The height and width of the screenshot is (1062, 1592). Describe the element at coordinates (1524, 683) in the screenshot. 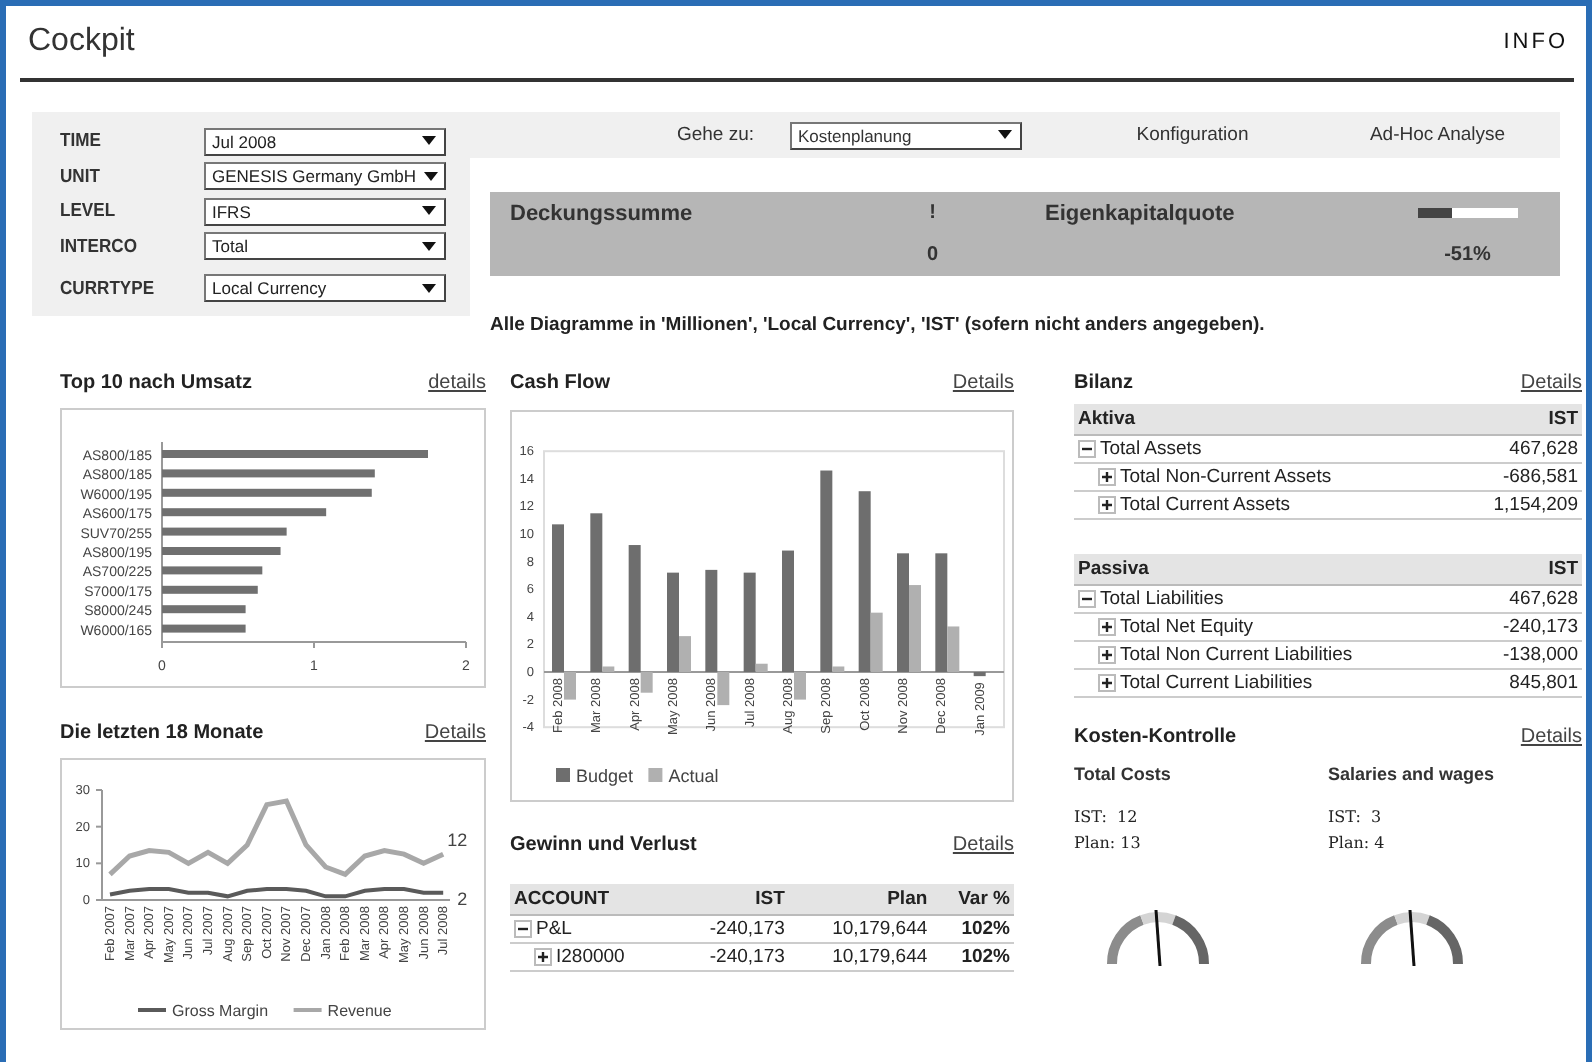

I see `table-cell: 845,801` at that location.